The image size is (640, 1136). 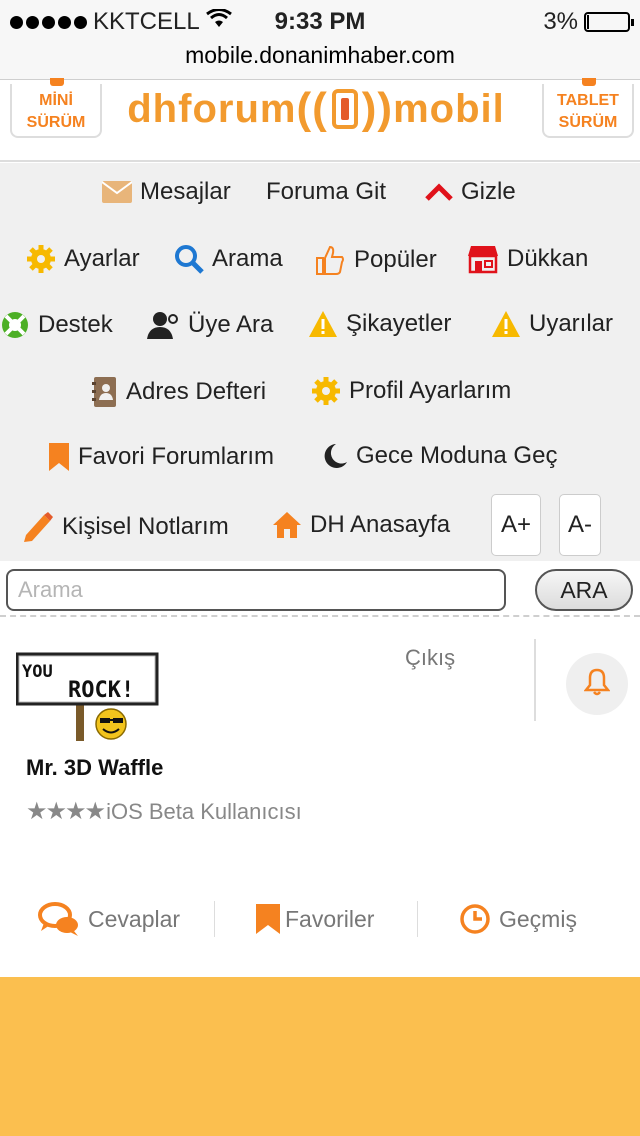 I want to click on menu-item-arama: Arama, so click(x=228, y=259).